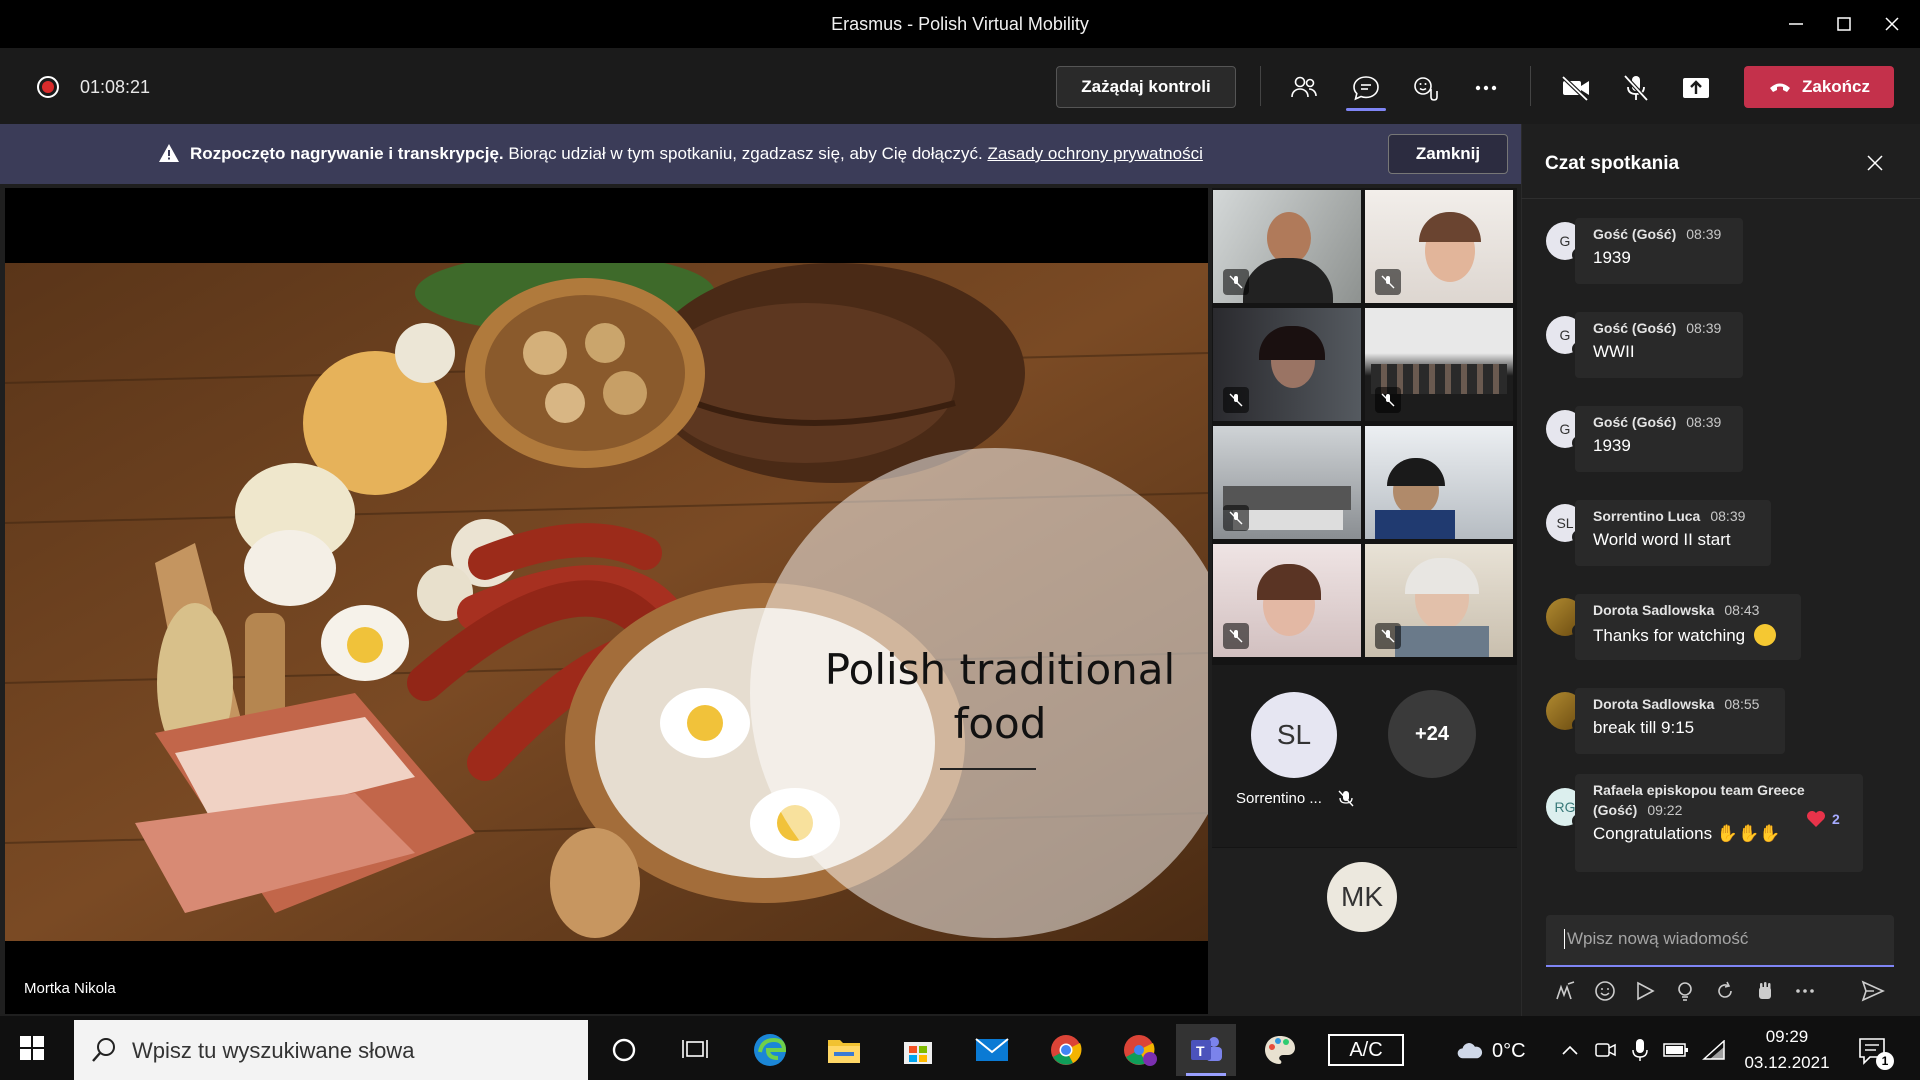 Image resolution: width=1920 pixels, height=1080 pixels. Describe the element at coordinates (1000, 669) in the screenshot. I see `slide-title-line1: Polish traditional` at that location.